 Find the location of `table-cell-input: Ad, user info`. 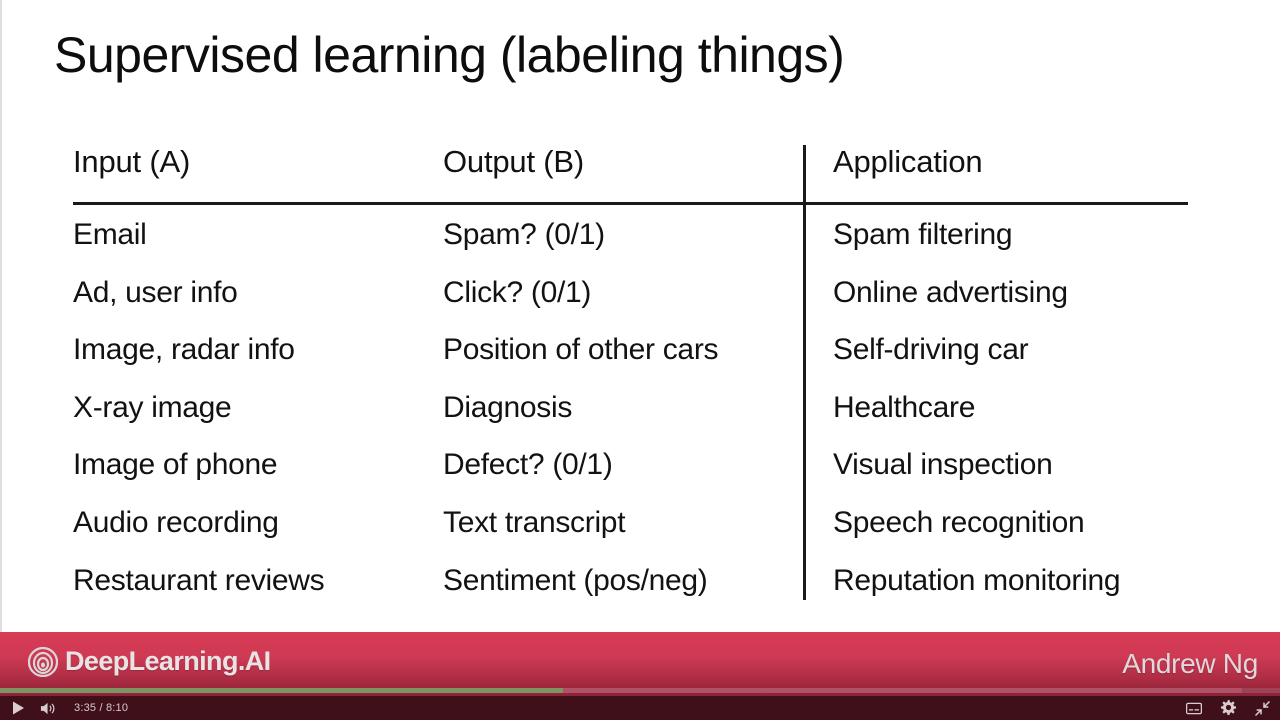

table-cell-input: Ad, user info is located at coordinates (155, 292).